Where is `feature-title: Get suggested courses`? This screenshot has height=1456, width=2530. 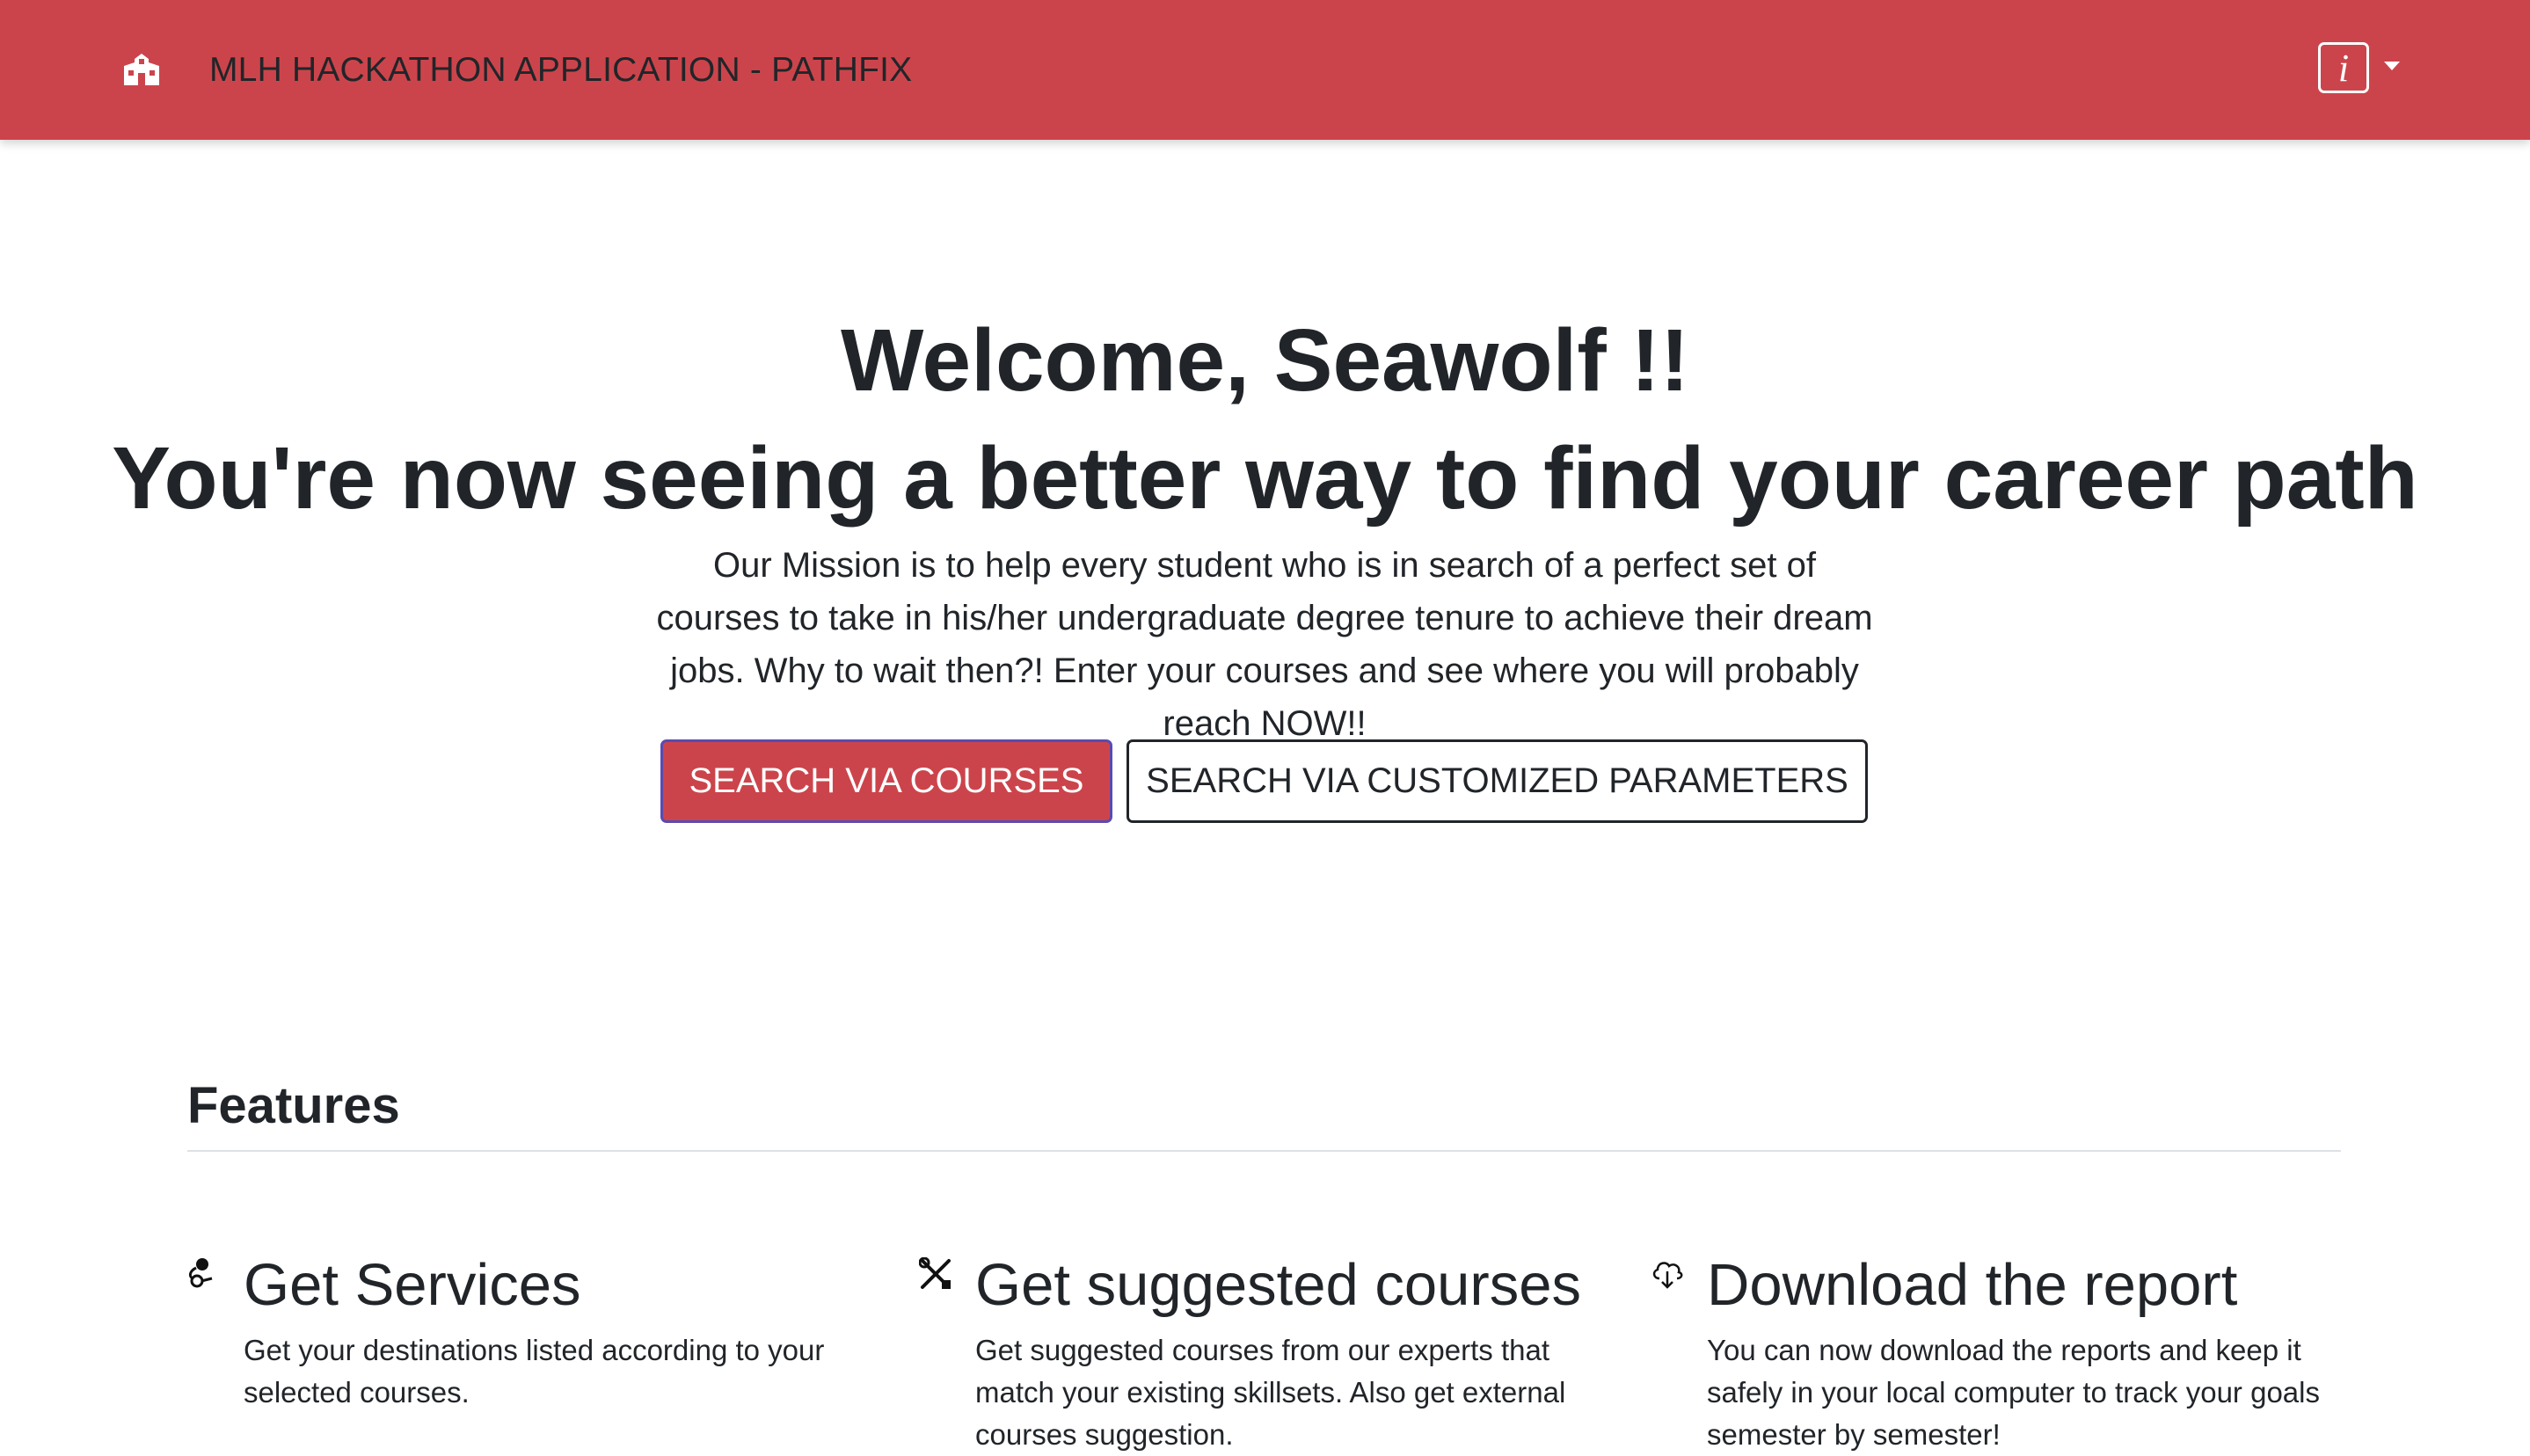 feature-title: Get suggested courses is located at coordinates (1279, 1285).